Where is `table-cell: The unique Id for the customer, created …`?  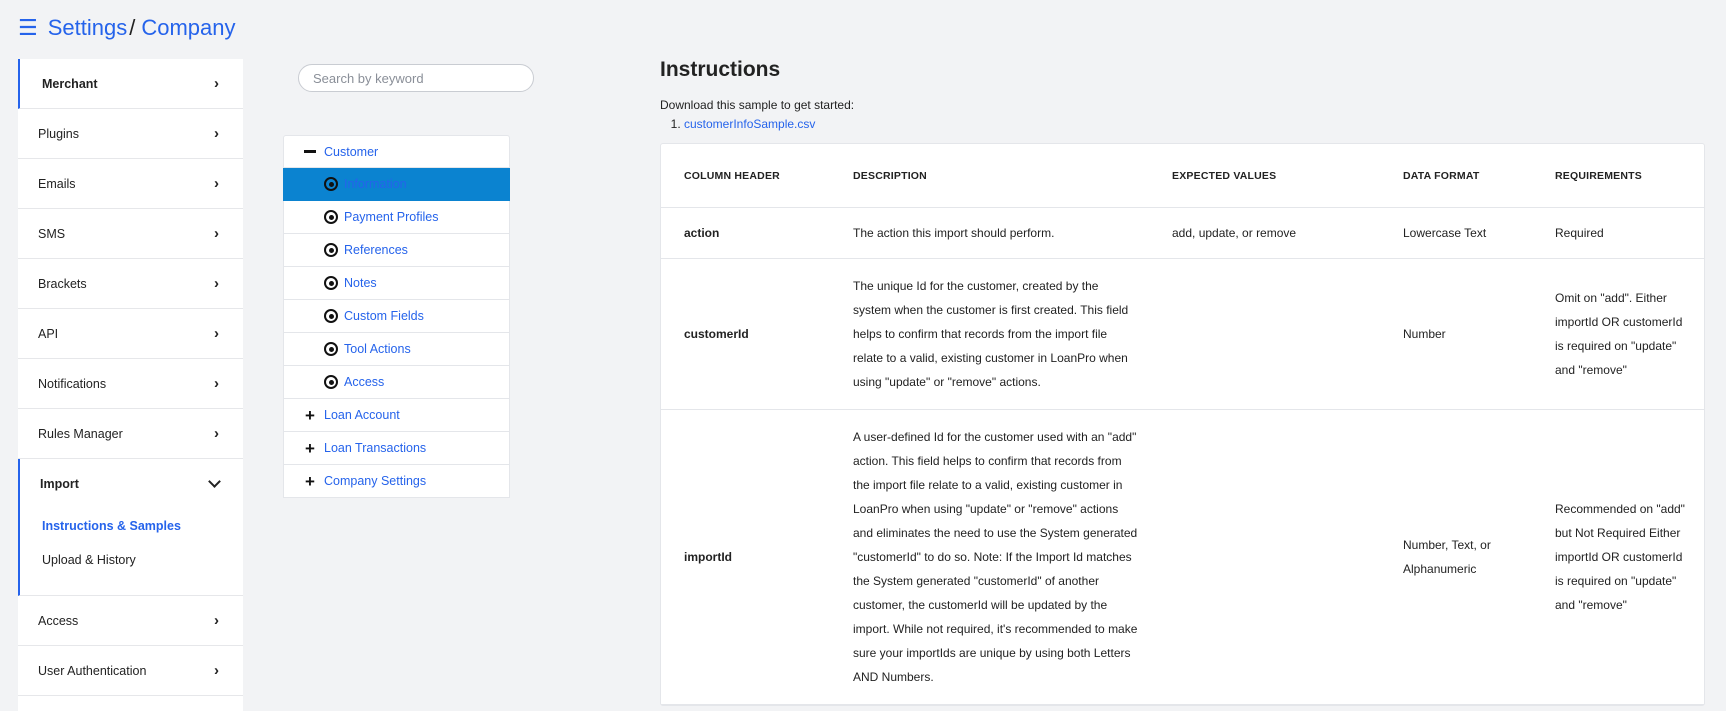 table-cell: The unique Id for the customer, created … is located at coordinates (989, 334).